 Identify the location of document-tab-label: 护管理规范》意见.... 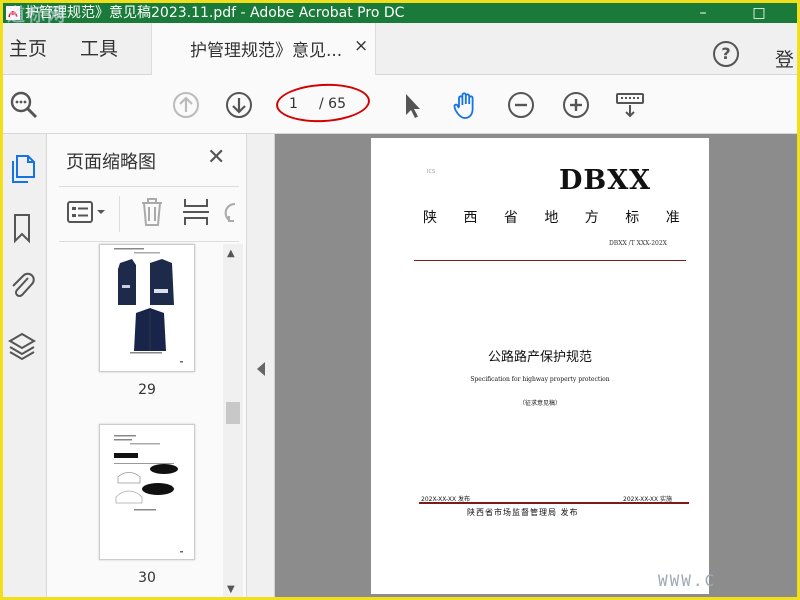
(266, 51).